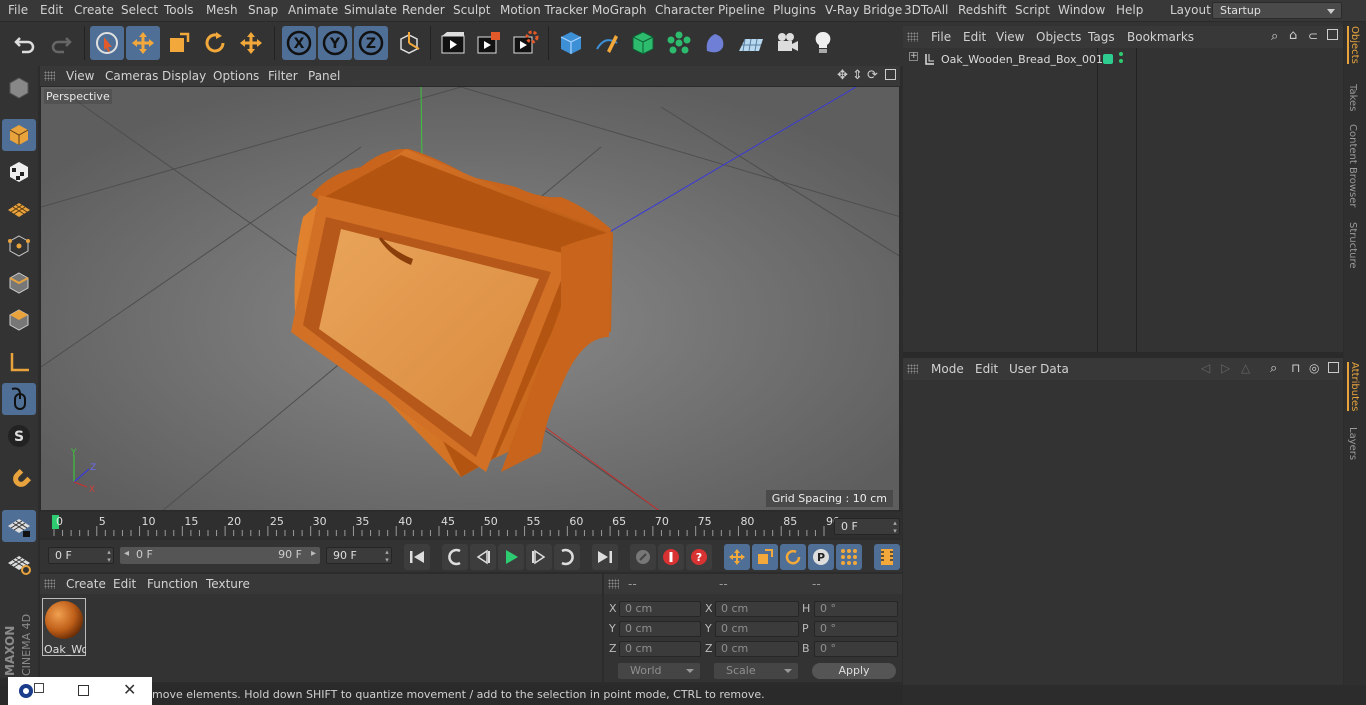 Image resolution: width=1366 pixels, height=705 pixels. What do you see at coordinates (124, 584) in the screenshot?
I see `material-menu-edit: Edit` at bounding box center [124, 584].